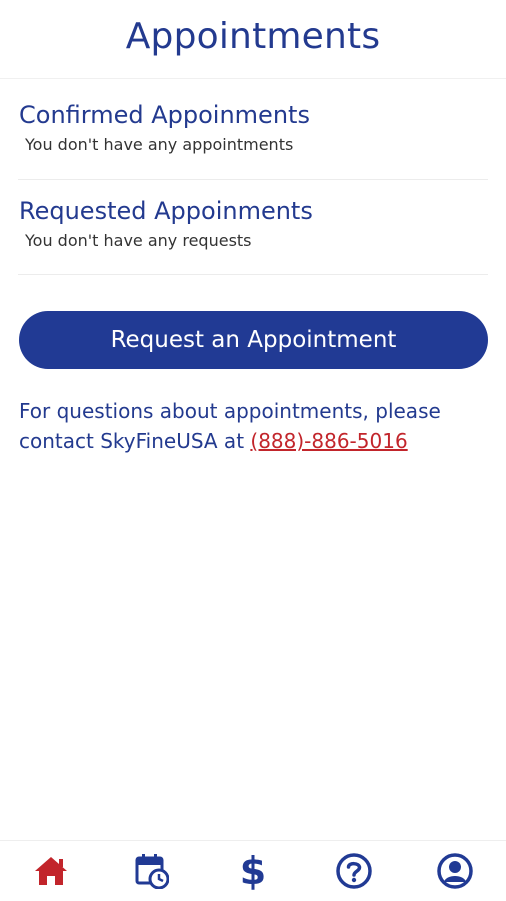 The height and width of the screenshot is (901, 506). I want to click on confirmed-appointments-title: Confirmed Appoinments, so click(164, 115).